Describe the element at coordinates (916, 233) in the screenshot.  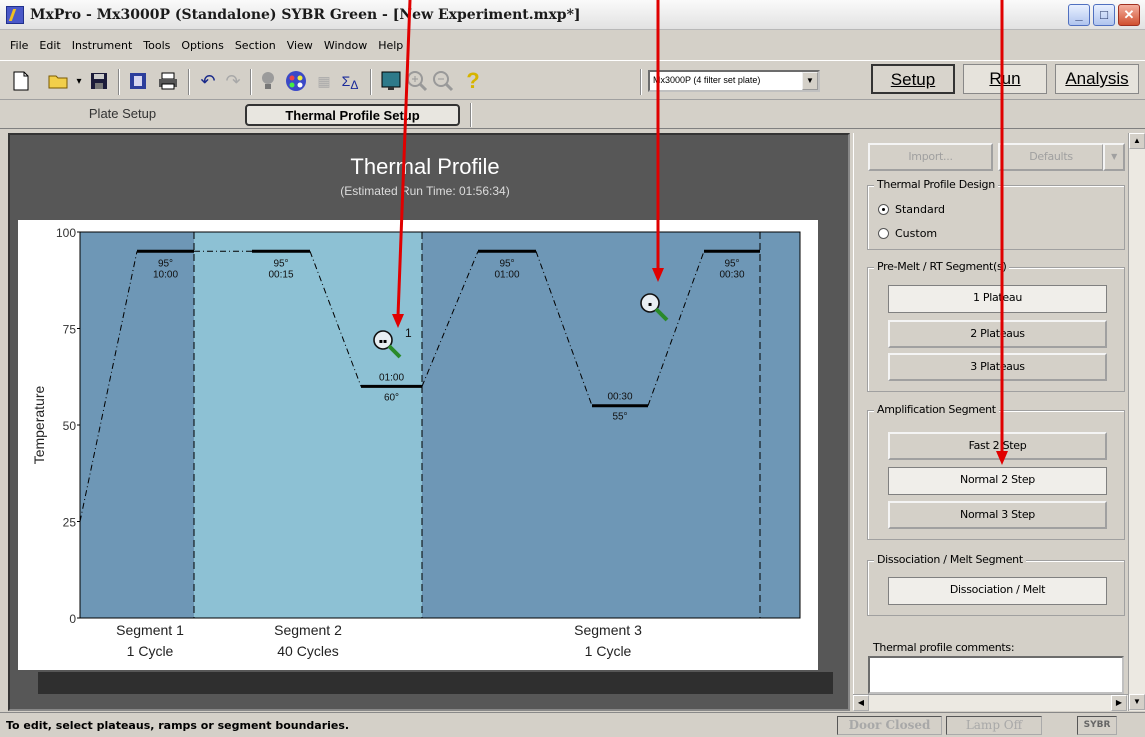
I see `custom-label: Custom` at that location.